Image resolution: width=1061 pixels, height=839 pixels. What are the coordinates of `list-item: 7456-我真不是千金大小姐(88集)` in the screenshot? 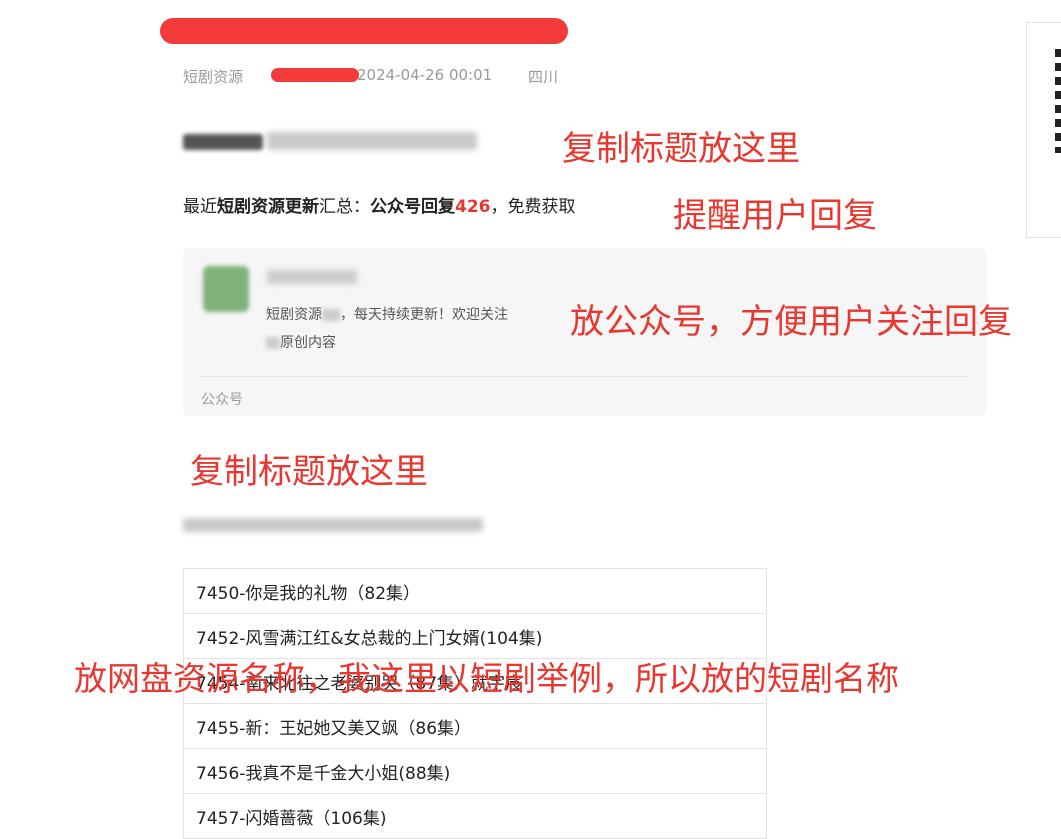 It's located at (475, 771).